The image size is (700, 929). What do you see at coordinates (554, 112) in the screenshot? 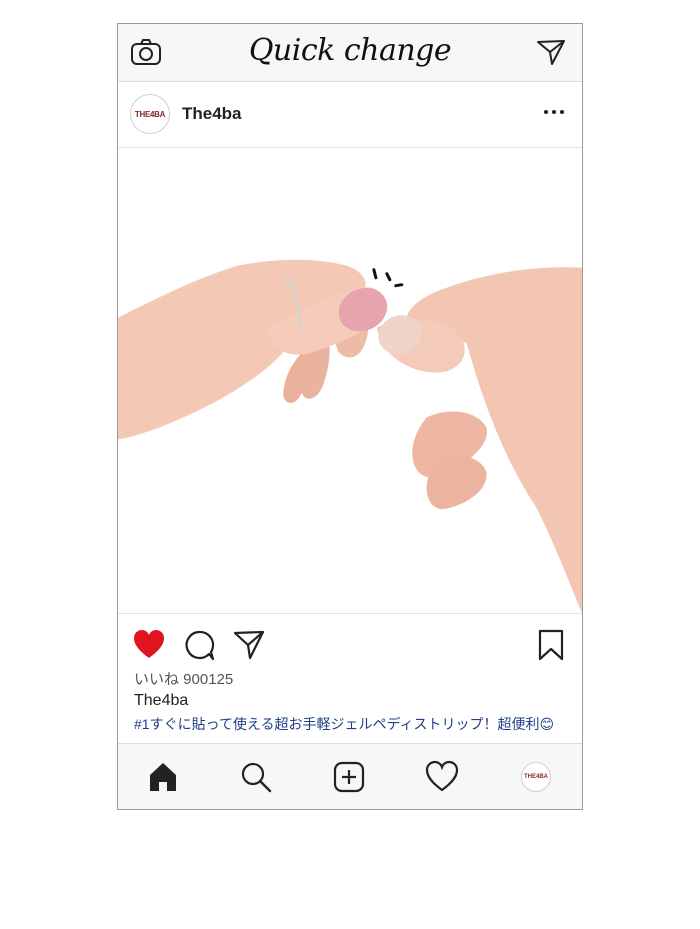
I see `more-icon` at bounding box center [554, 112].